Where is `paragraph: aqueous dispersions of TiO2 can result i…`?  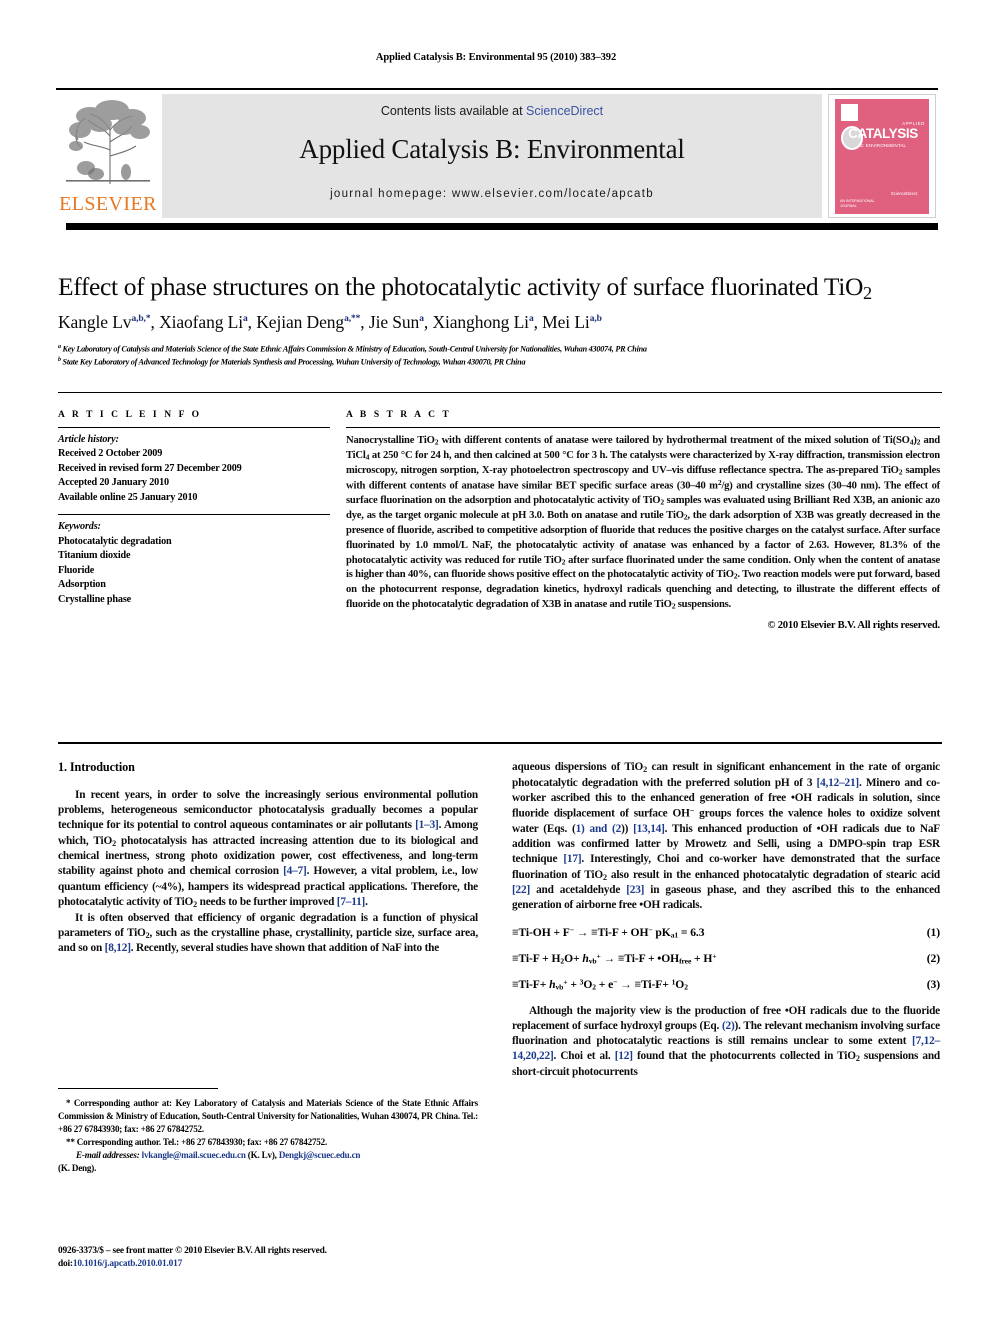 paragraph: aqueous dispersions of TiO2 can result i… is located at coordinates (726, 836).